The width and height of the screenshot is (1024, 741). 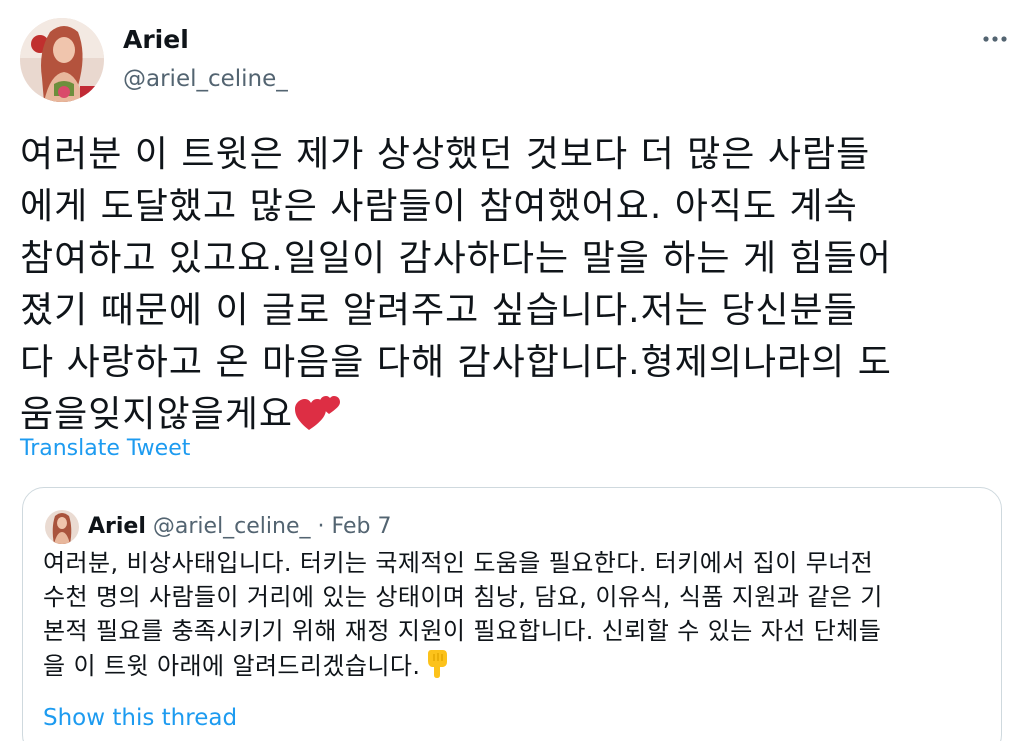 I want to click on author-display-name: Ariel, so click(x=156, y=40).